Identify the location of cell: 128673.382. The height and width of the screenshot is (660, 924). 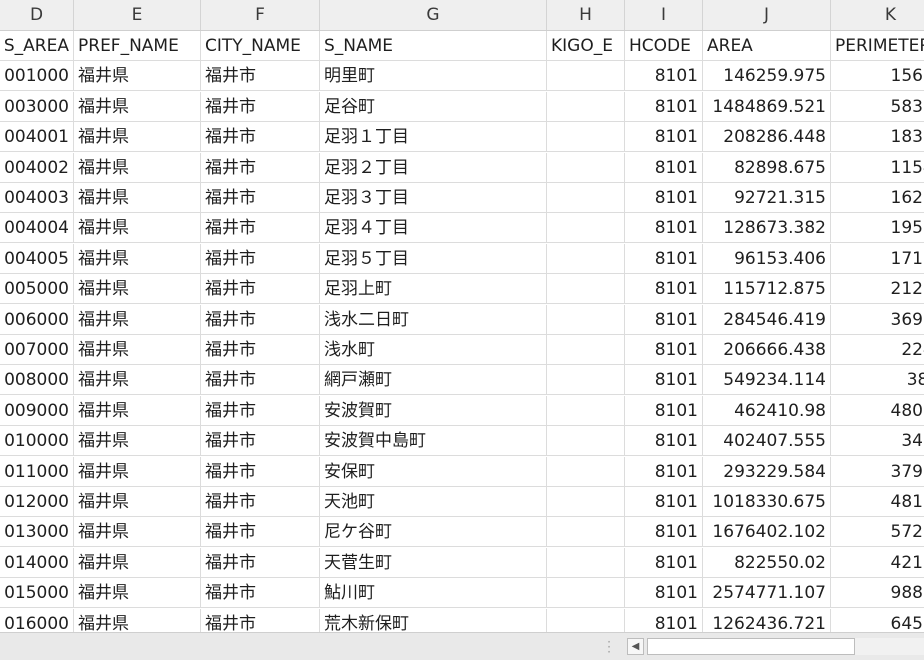
(767, 228).